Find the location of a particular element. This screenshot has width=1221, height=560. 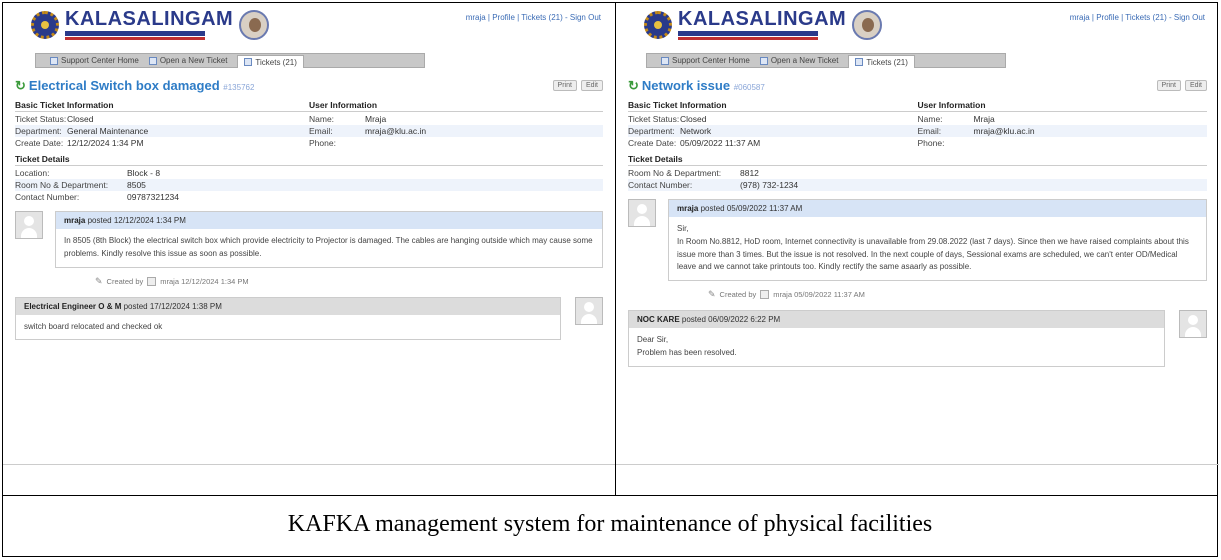

contact-number: (978) 732-1234 is located at coordinates (769, 185).